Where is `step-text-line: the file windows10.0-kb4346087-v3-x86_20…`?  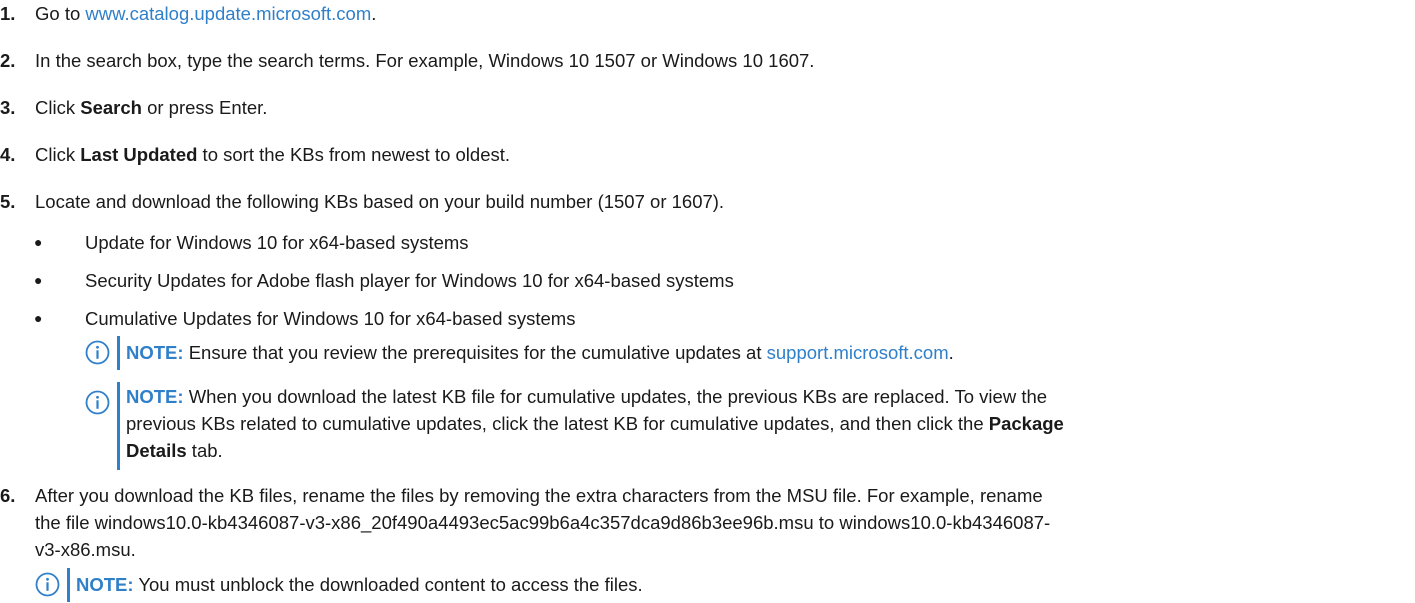
step-text-line: the file windows10.0-kb4346087-v3-x86_20… is located at coordinates (543, 522).